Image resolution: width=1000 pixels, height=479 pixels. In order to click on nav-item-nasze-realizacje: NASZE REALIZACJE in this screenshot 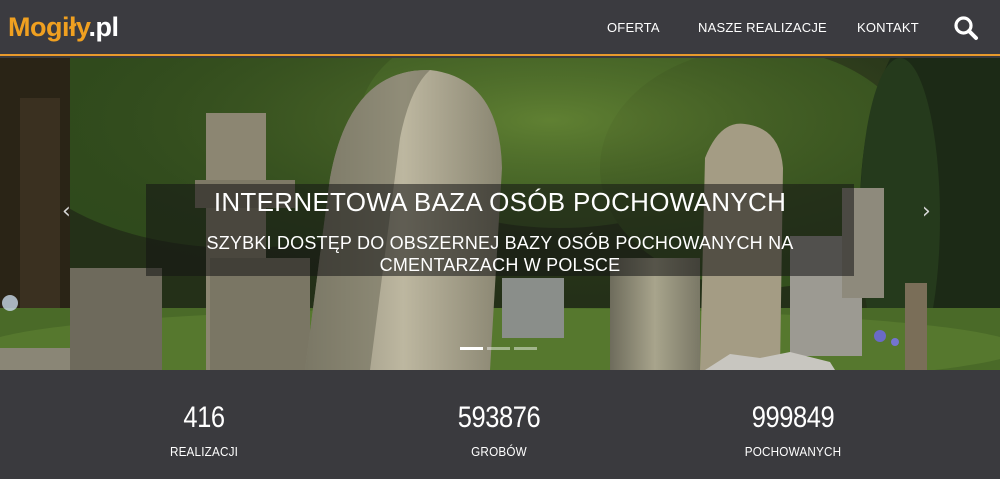, I will do `click(762, 28)`.